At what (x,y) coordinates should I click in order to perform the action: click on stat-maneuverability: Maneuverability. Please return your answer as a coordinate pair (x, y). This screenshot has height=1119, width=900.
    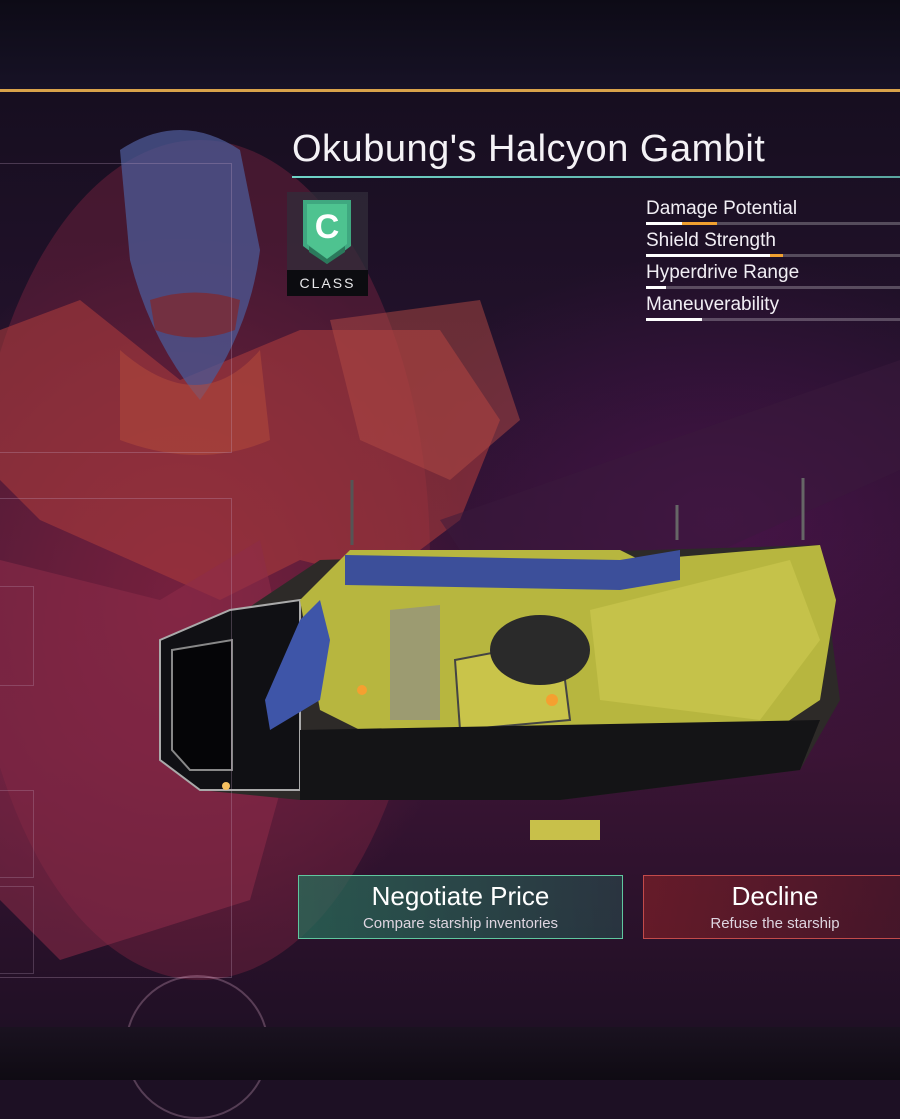
    Looking at the image, I should click on (773, 310).